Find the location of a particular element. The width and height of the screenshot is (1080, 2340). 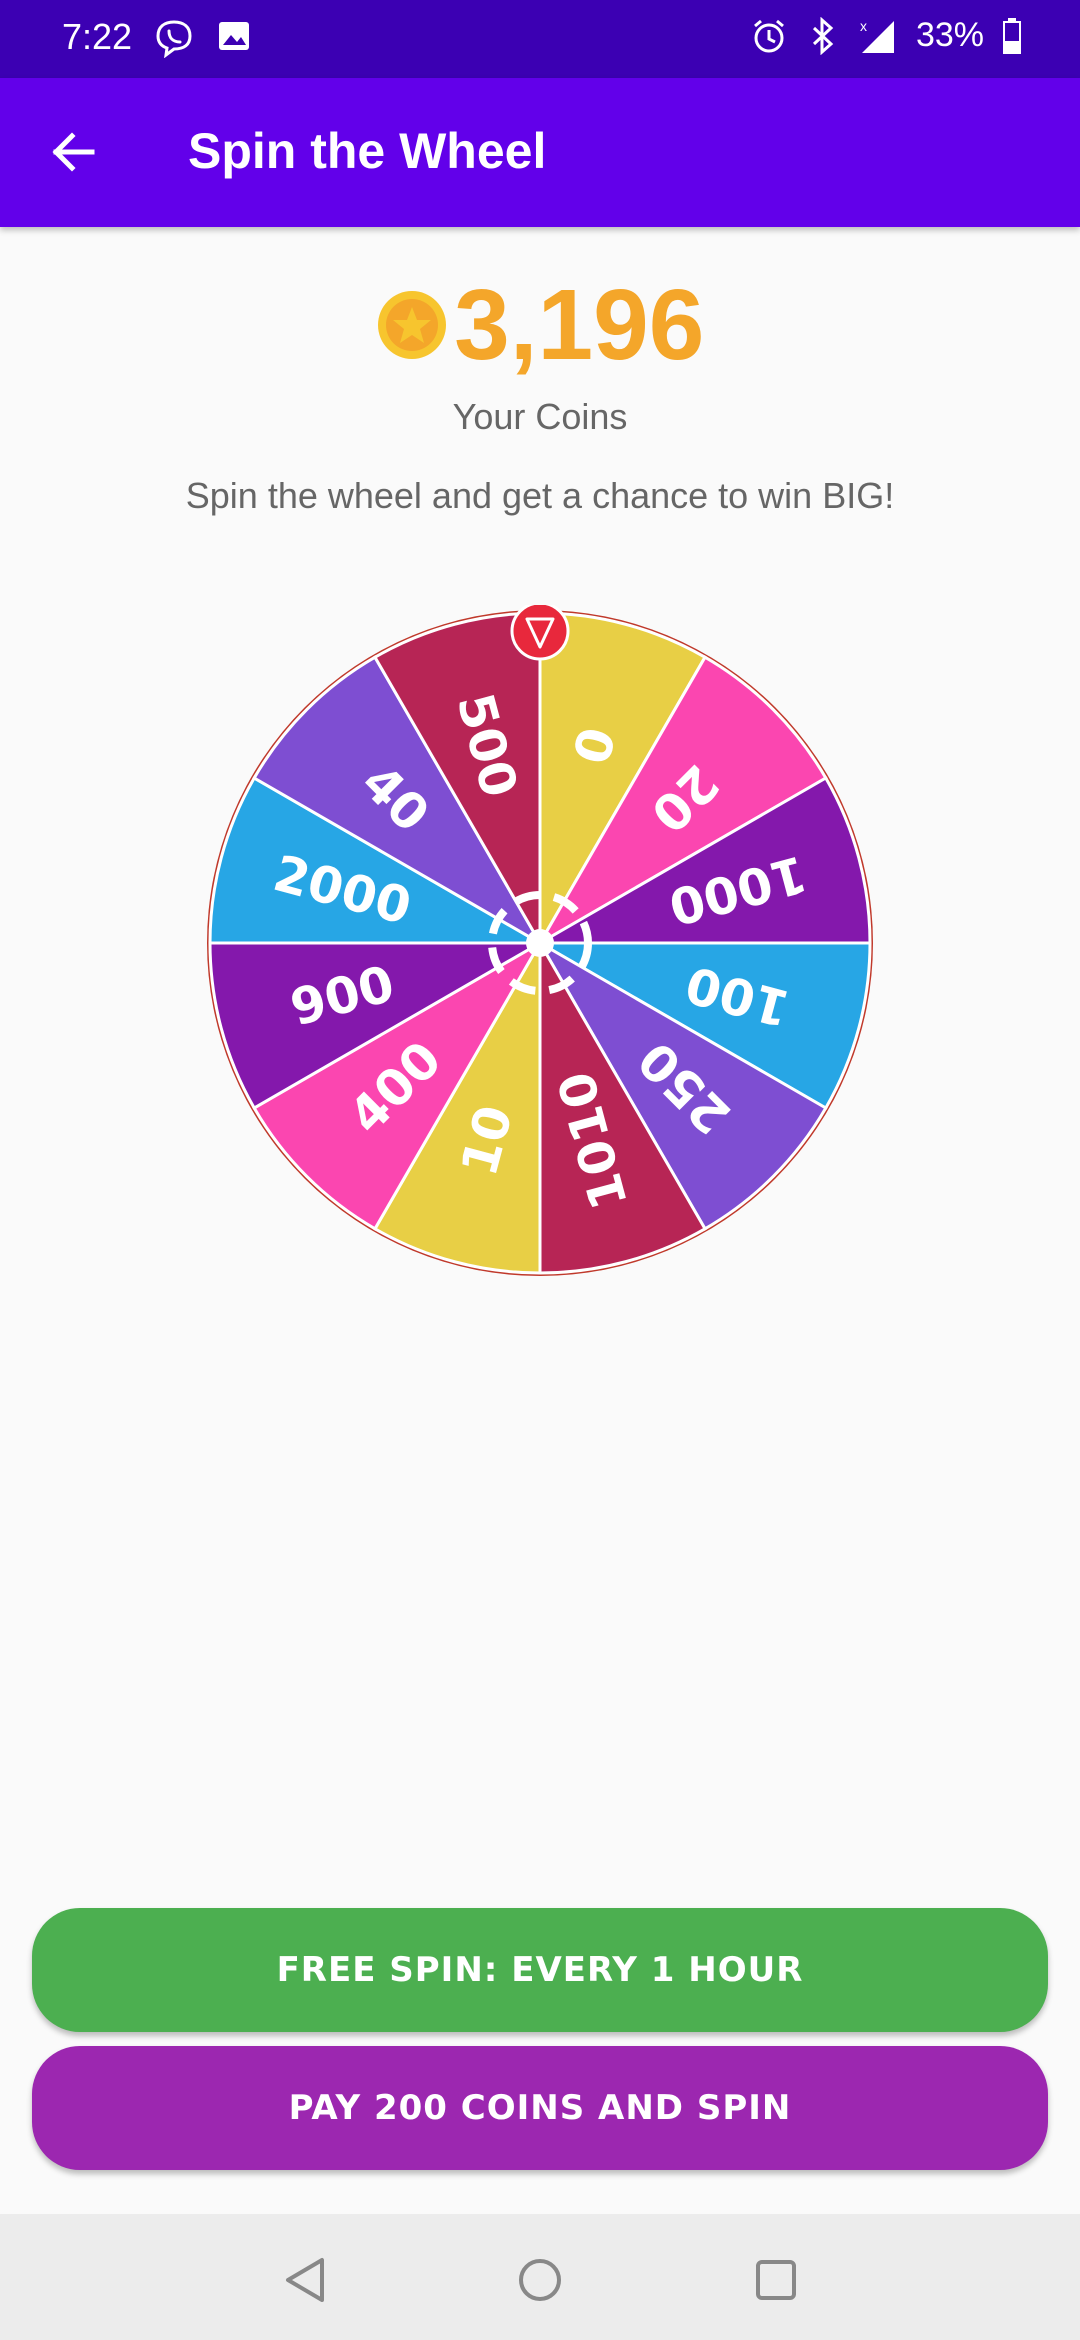

navigation-bar is located at coordinates (540, 2277).